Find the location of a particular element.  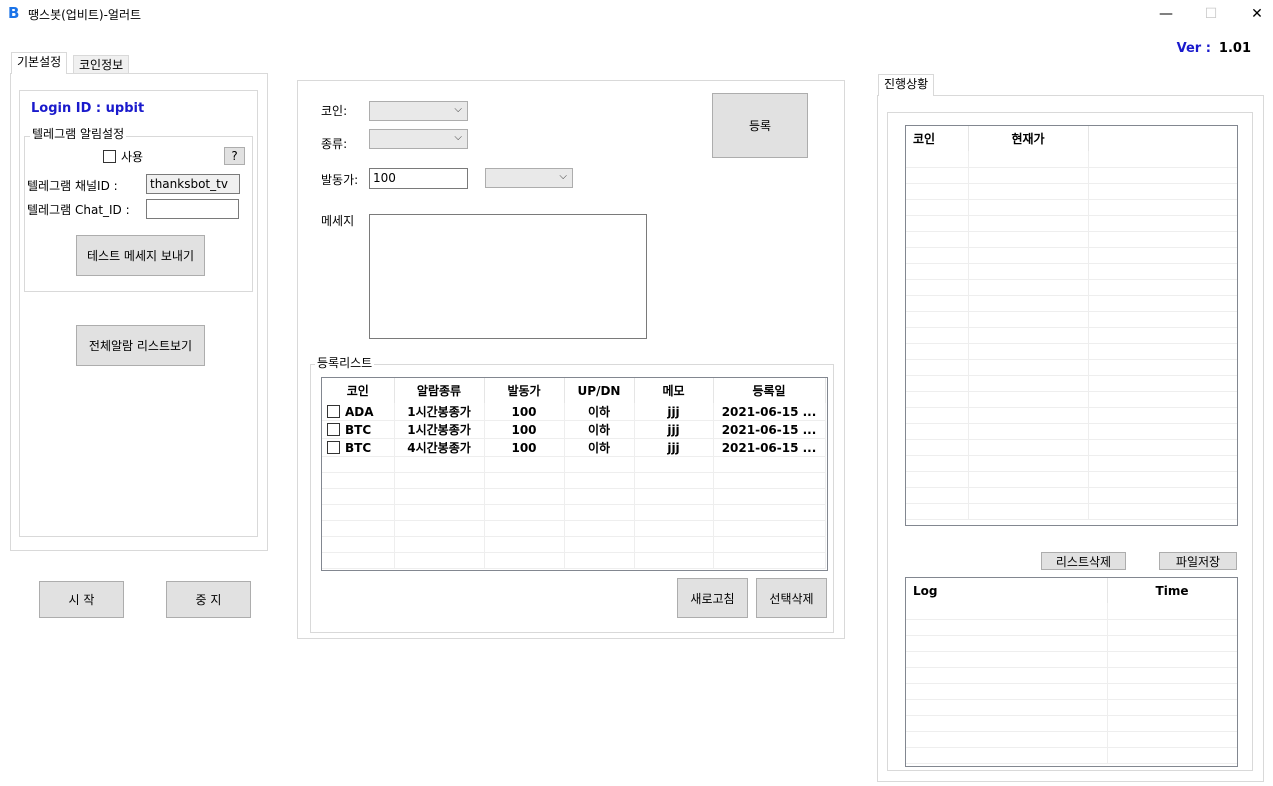

col-header-up-dn: UP/DN is located at coordinates (599, 390).